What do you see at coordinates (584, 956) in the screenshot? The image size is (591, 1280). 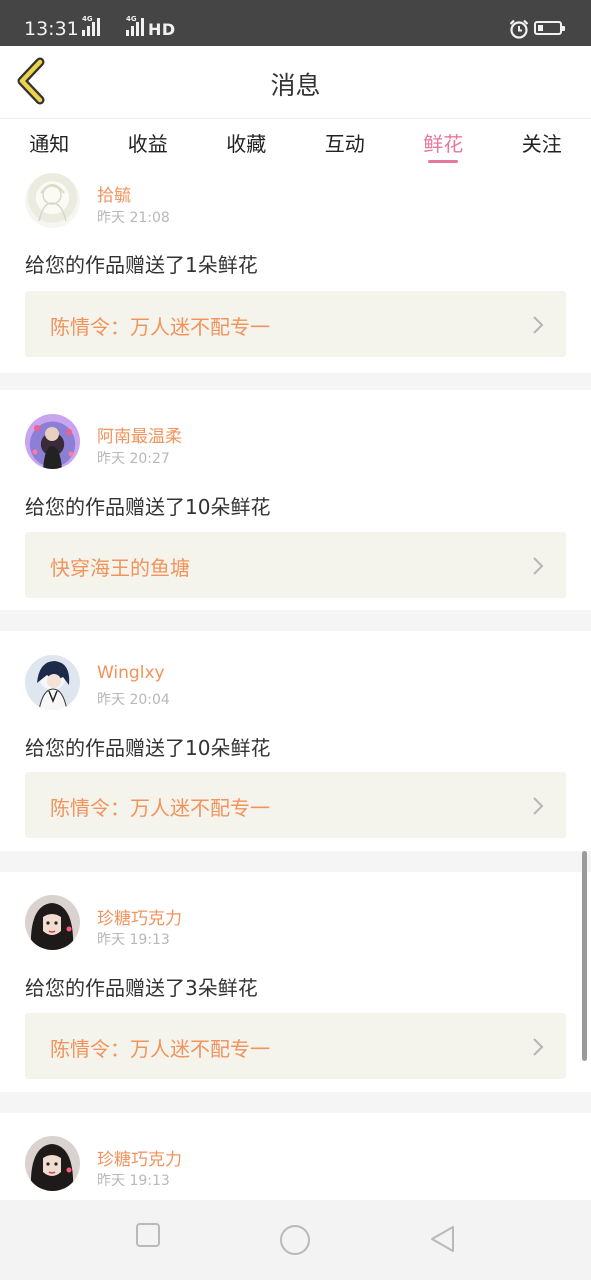 I see `scrollbar` at bounding box center [584, 956].